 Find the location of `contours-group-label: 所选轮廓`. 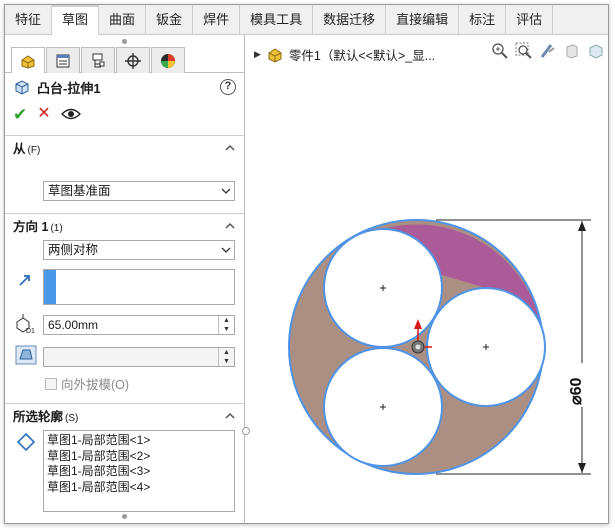

contours-group-label: 所选轮廓 is located at coordinates (38, 417).